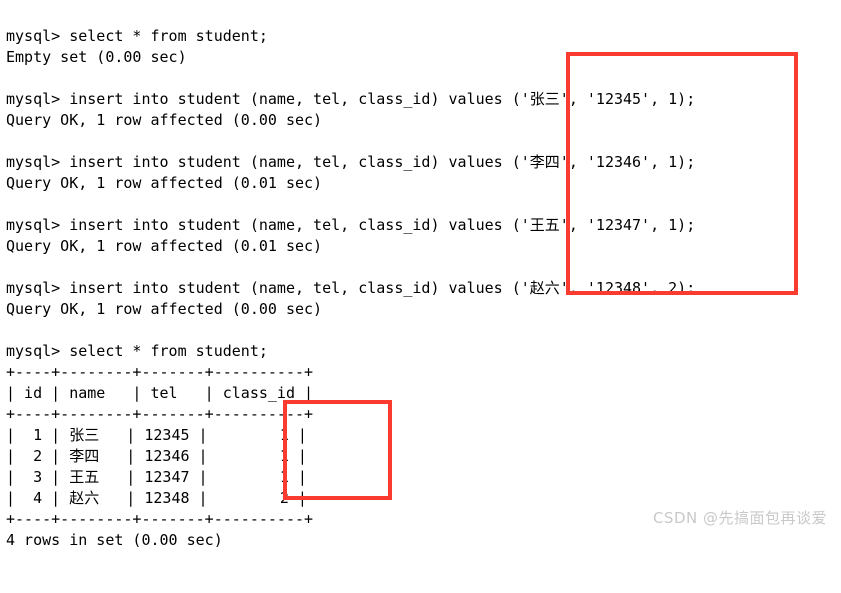 This screenshot has height=593, width=841. I want to click on table-row: | 3 | 王五 | 12347 | 1 |, so click(156, 477).